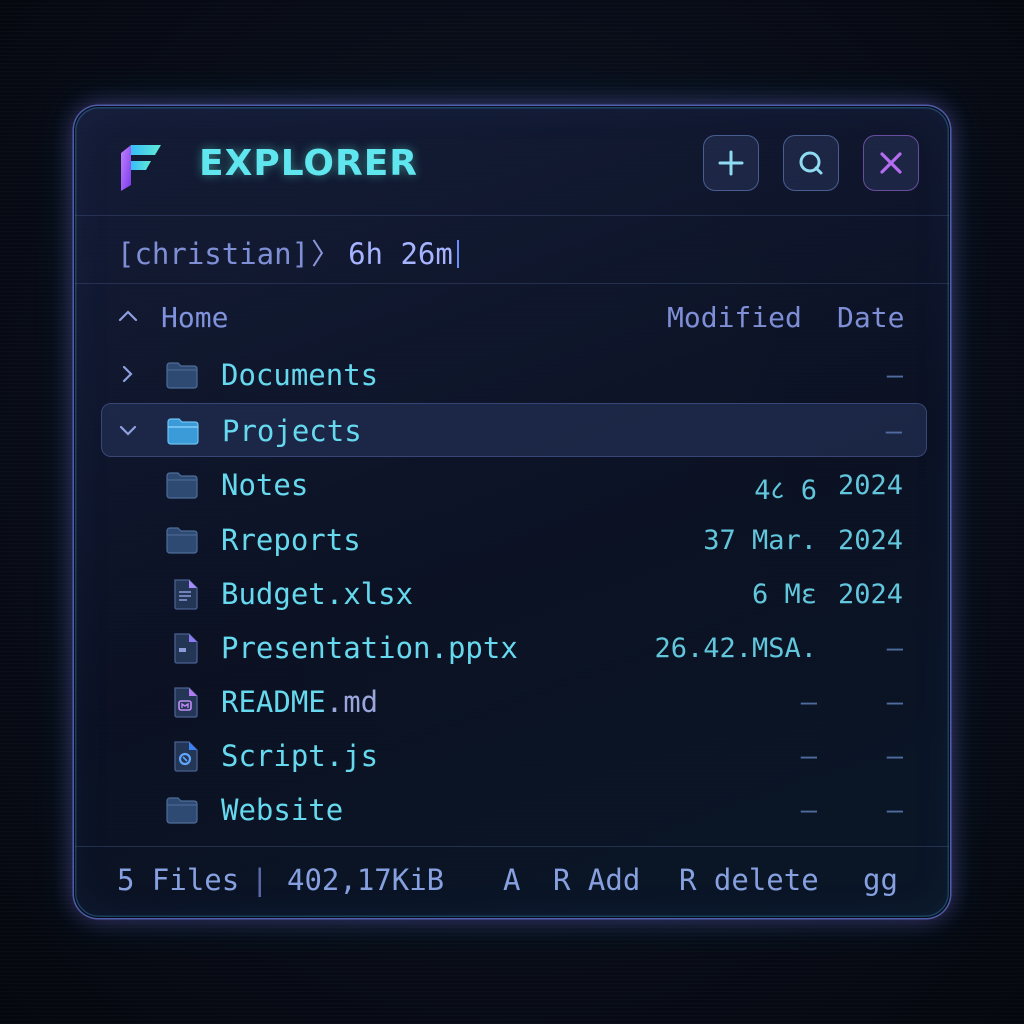 This screenshot has width=1024, height=1024. I want to click on file-name: Website, so click(282, 810).